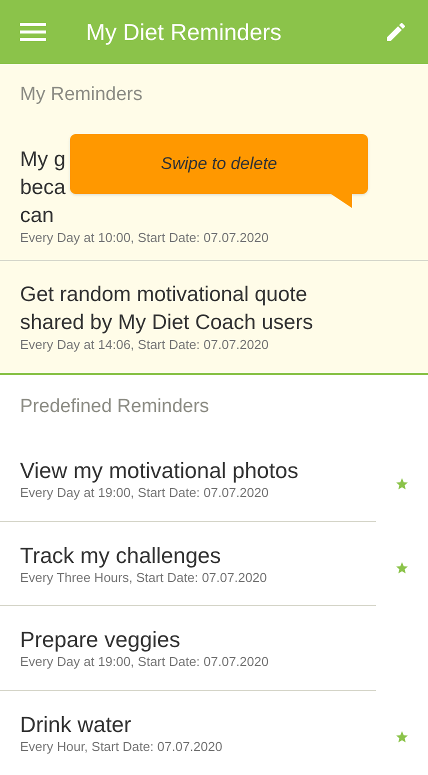 Image resolution: width=428 pixels, height=775 pixels. I want to click on reminder-item: Get random motivational quote shared by My Diet Coach users Every Day at 14:06, Start Date: 07.07.2020, so click(214, 317).